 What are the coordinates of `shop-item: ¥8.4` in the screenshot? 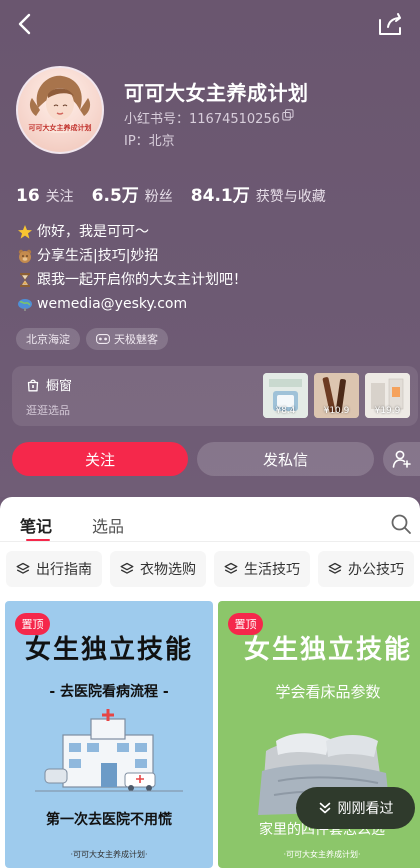 It's located at (285, 395).